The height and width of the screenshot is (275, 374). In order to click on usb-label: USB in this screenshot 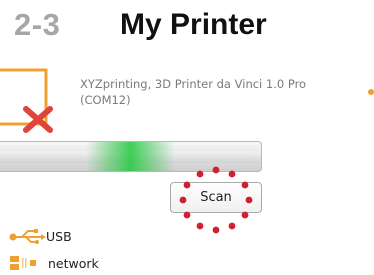, I will do `click(59, 236)`.